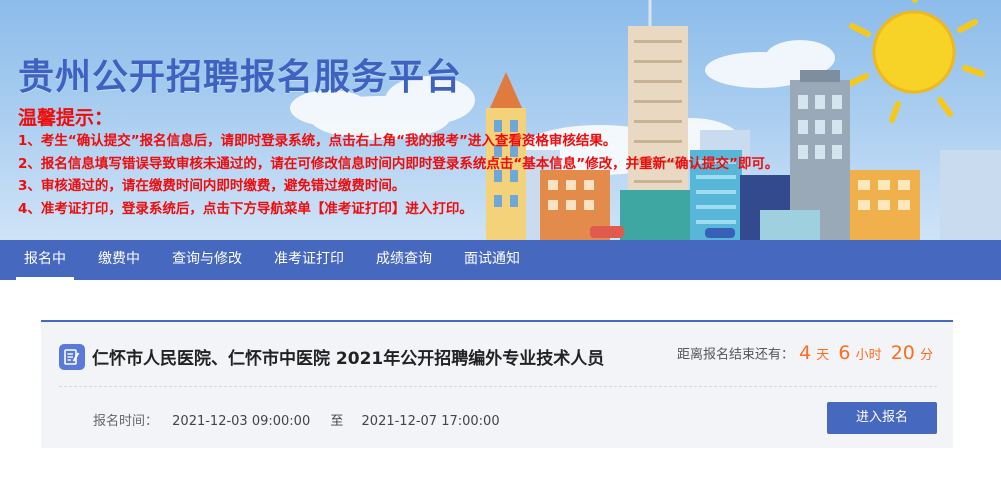  I want to click on sun-icon, so click(916, 61).